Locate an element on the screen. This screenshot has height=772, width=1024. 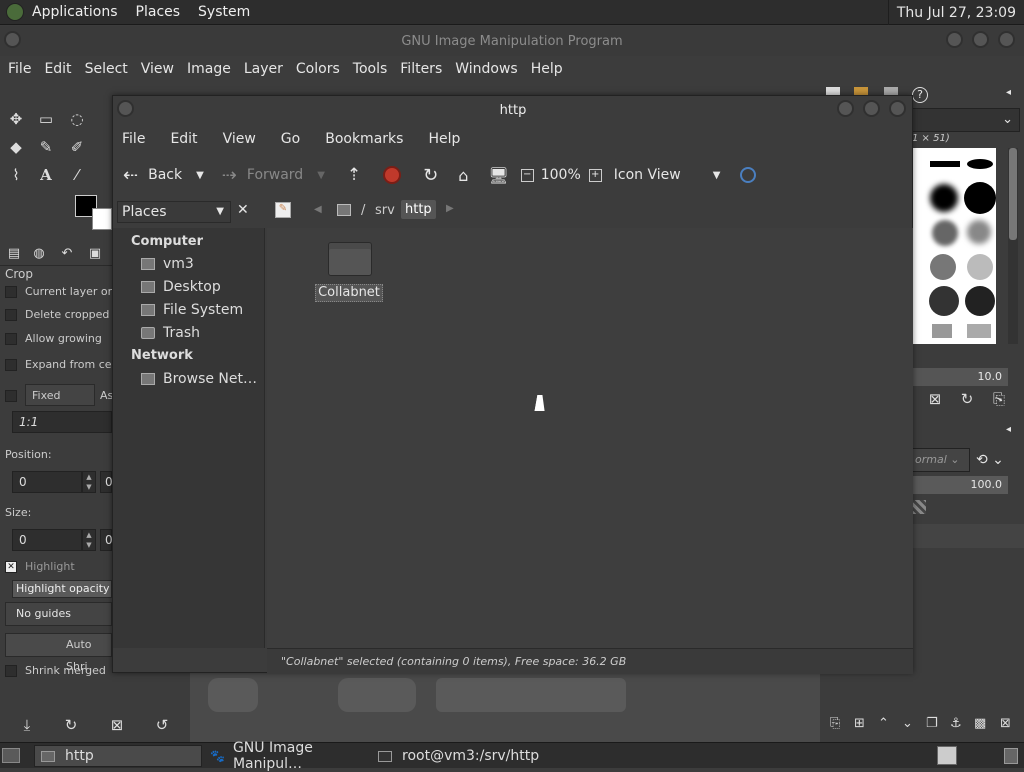
sidebar-item-desktop: Desktop is located at coordinates (181, 287).